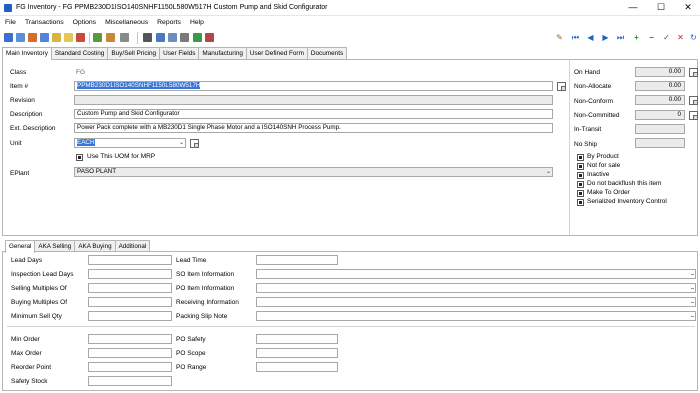 This screenshot has height=393, width=700. I want to click on refresh-icon, so click(32, 37).